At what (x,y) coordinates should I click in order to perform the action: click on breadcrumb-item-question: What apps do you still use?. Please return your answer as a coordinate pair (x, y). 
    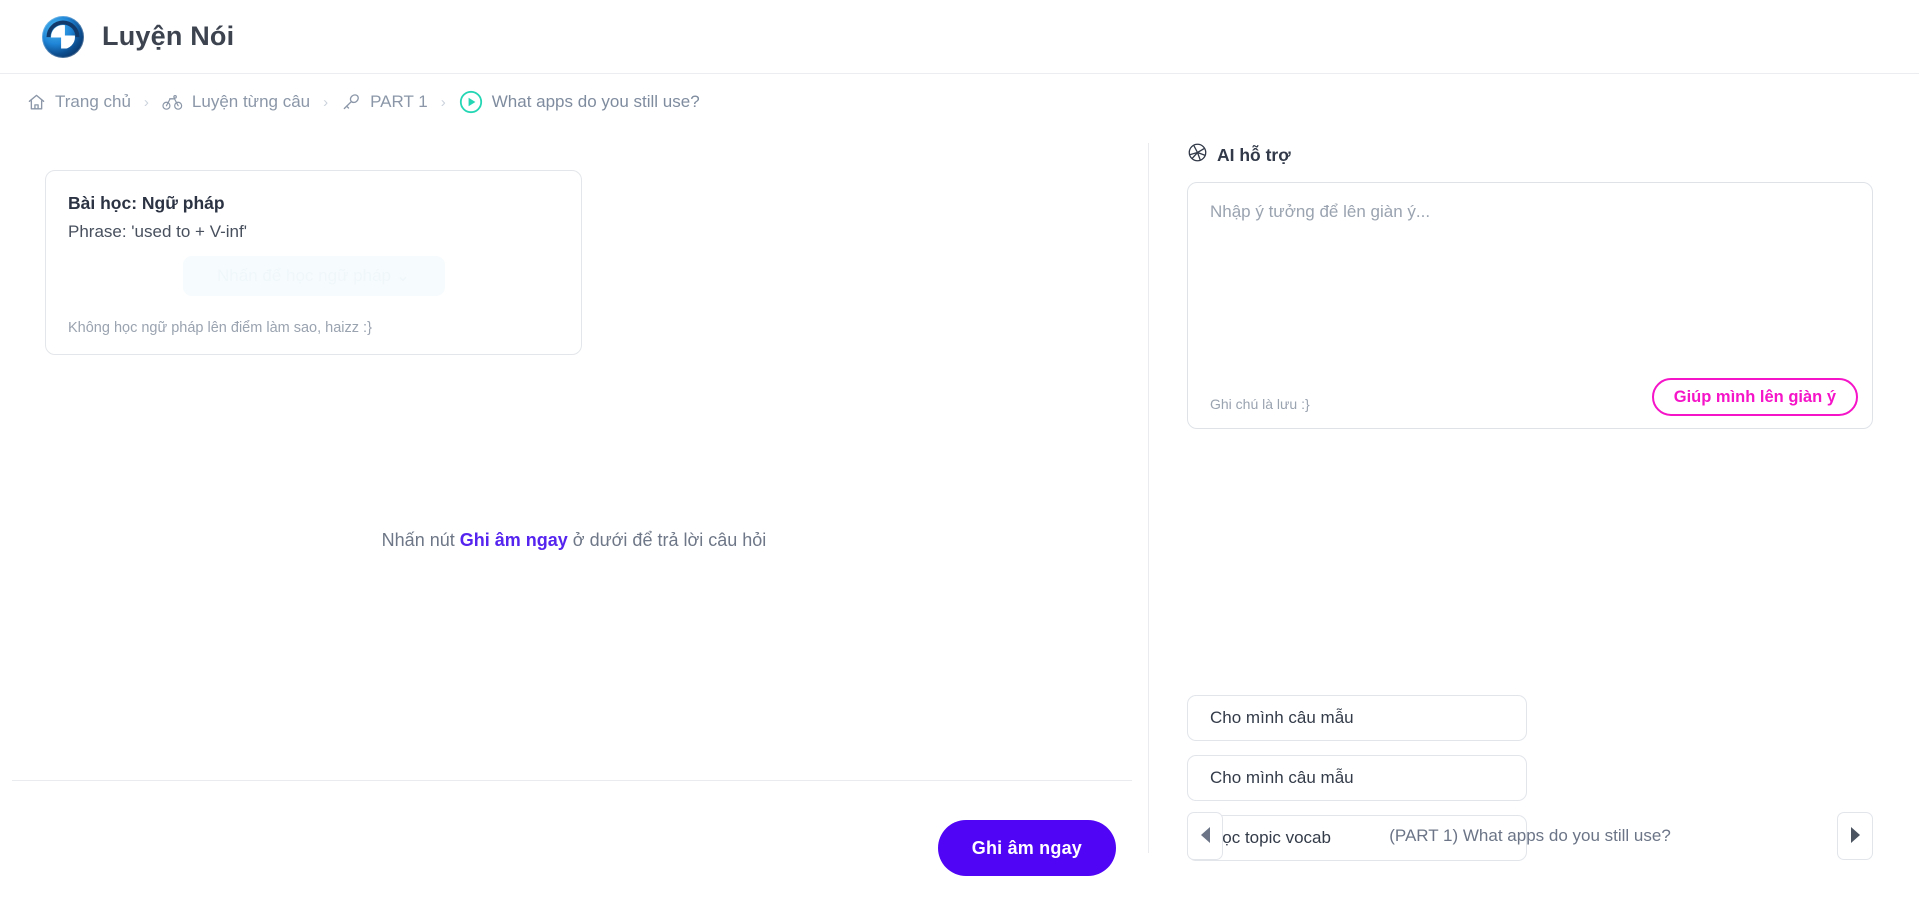
    Looking at the image, I should click on (579, 102).